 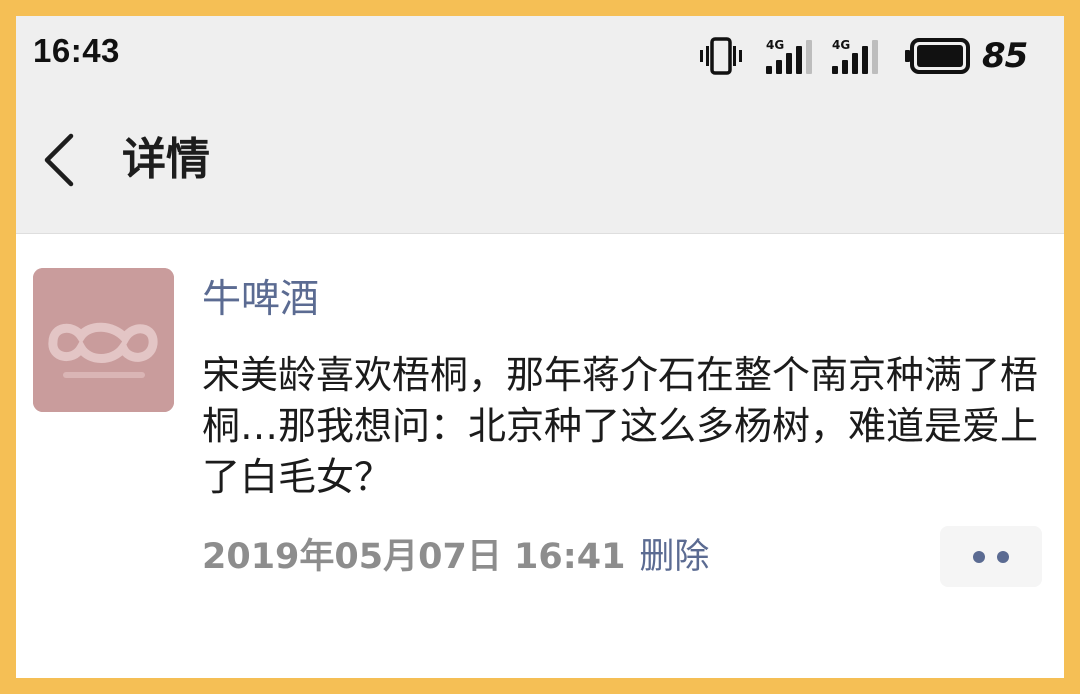 I want to click on delete-button: 删除, so click(x=674, y=553).